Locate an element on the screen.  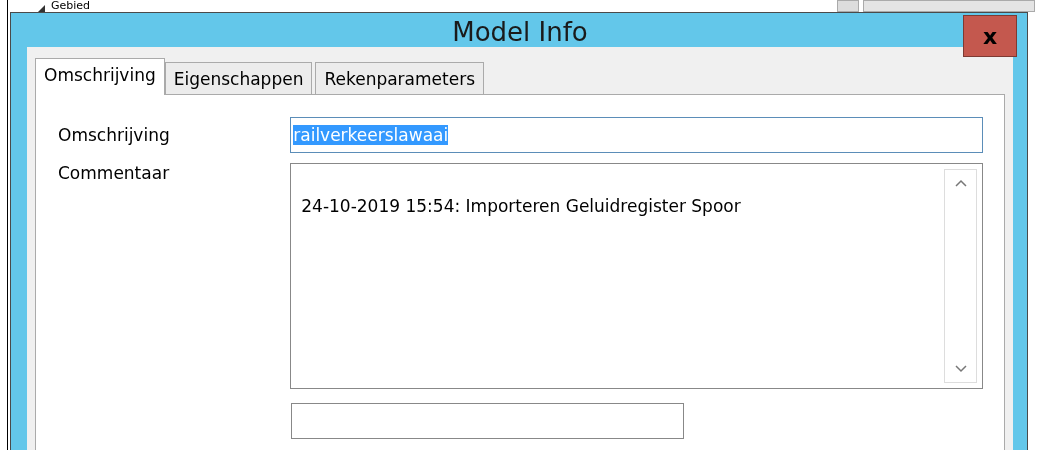
tab: Rekenparameters is located at coordinates (399, 78).